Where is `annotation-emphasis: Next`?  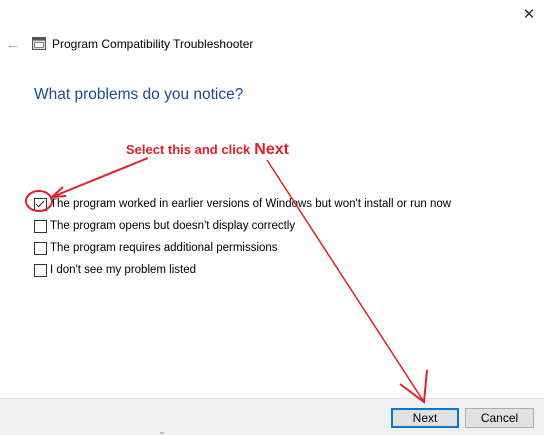 annotation-emphasis: Next is located at coordinates (271, 149).